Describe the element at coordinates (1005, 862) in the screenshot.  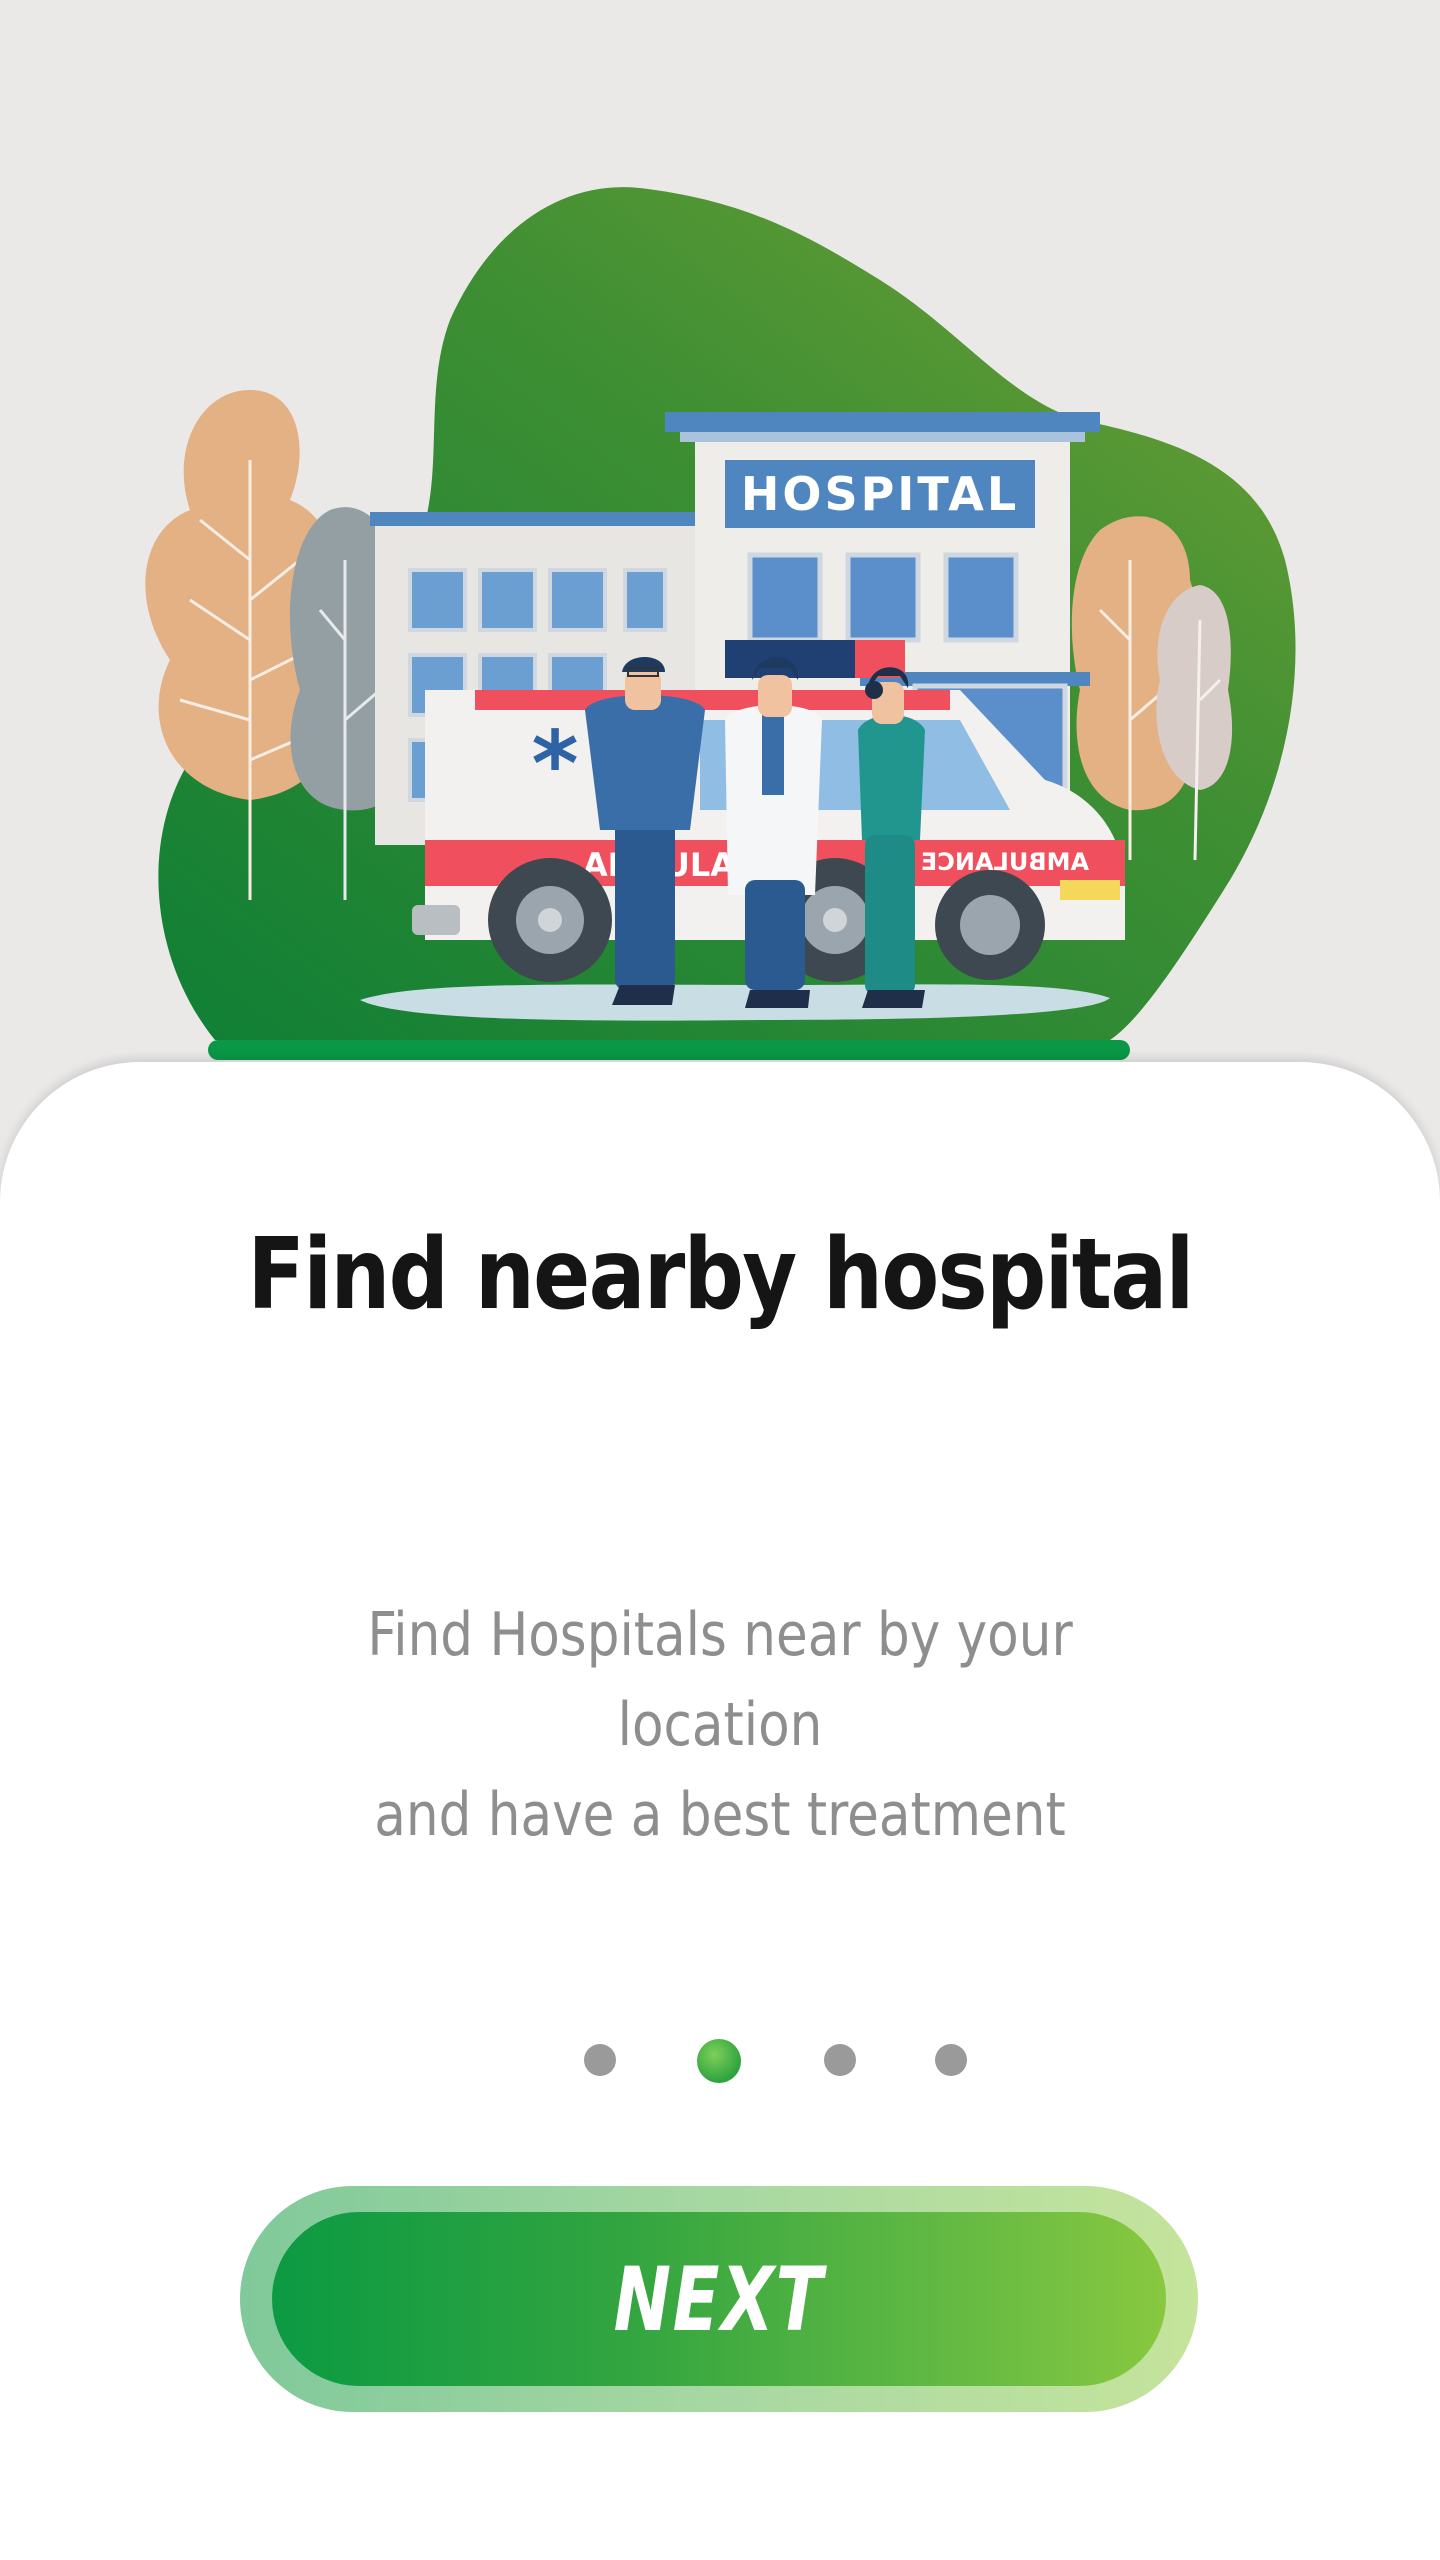
I see `ambulance-mirror-text: AMBULANCE` at that location.